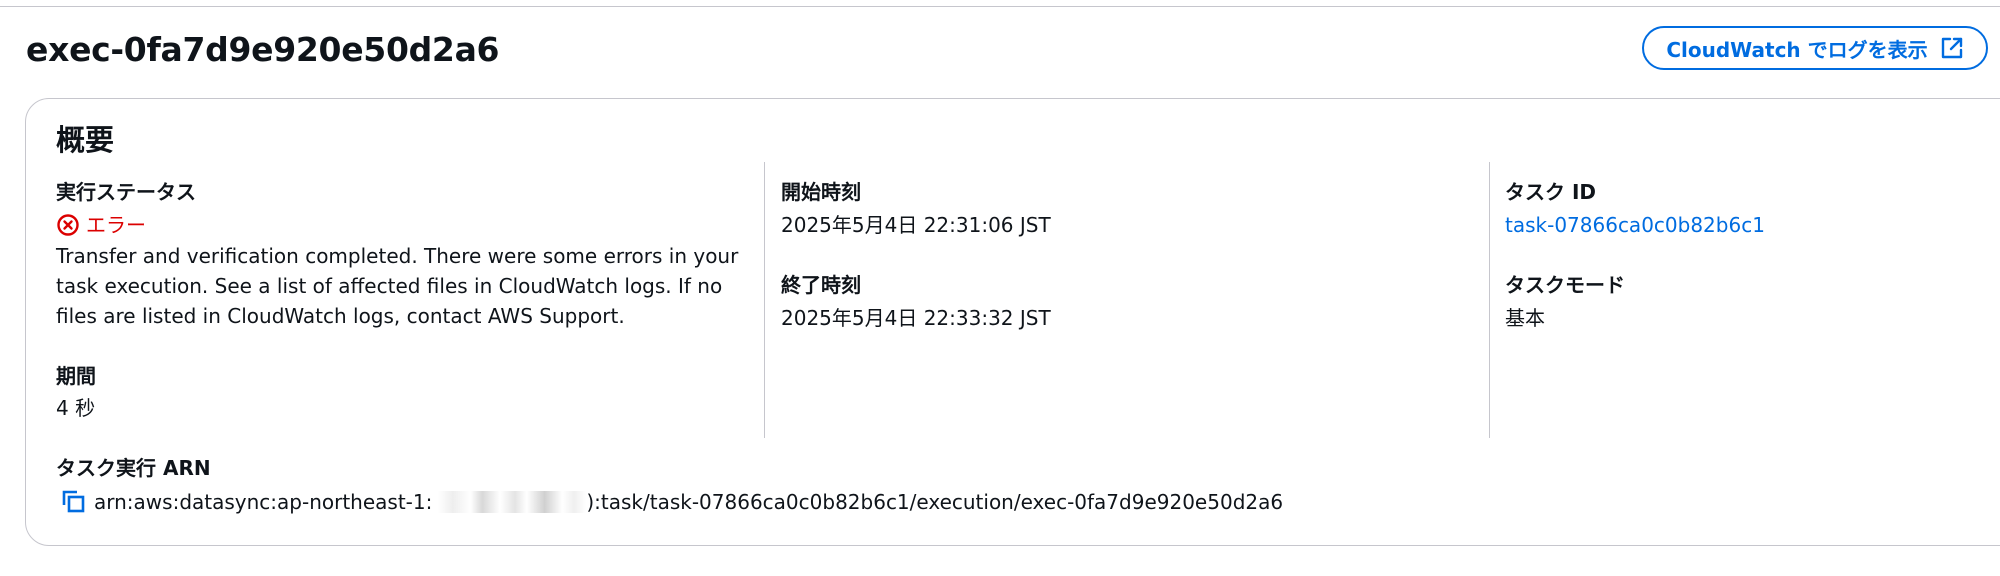 This screenshot has height=576, width=2000. I want to click on duration-value: 4 秒, so click(76, 408).